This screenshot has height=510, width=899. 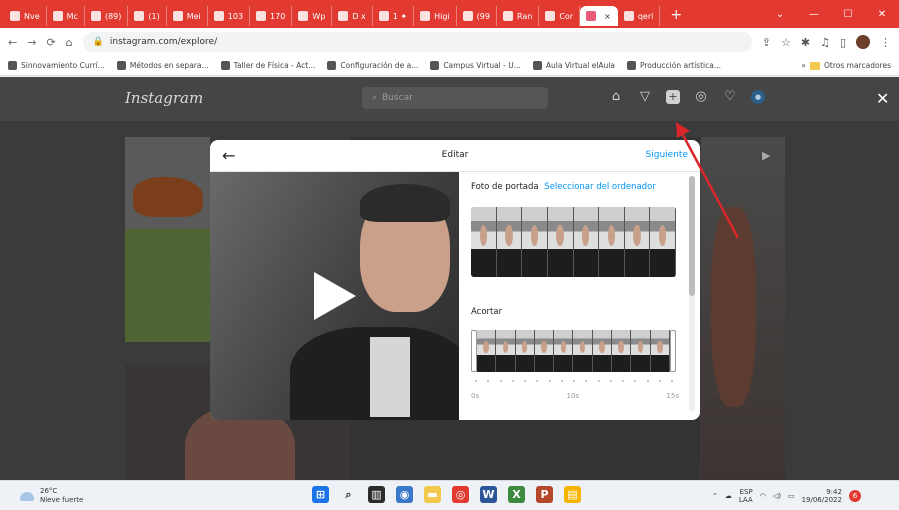 I want to click on browser-tab: Wp, so click(x=312, y=16).